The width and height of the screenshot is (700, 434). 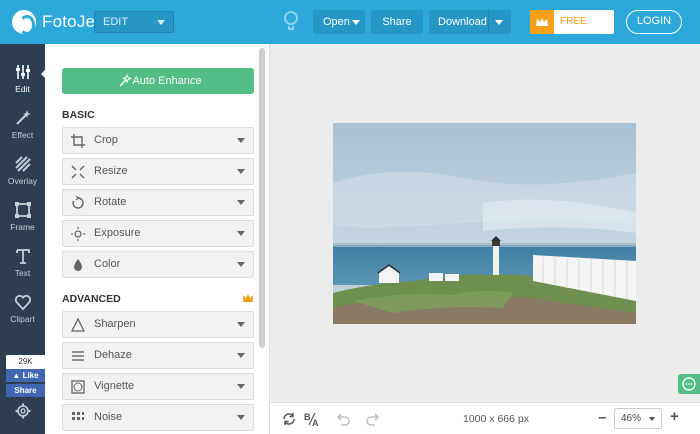 I want to click on svg-text: B, so click(x=307, y=417).